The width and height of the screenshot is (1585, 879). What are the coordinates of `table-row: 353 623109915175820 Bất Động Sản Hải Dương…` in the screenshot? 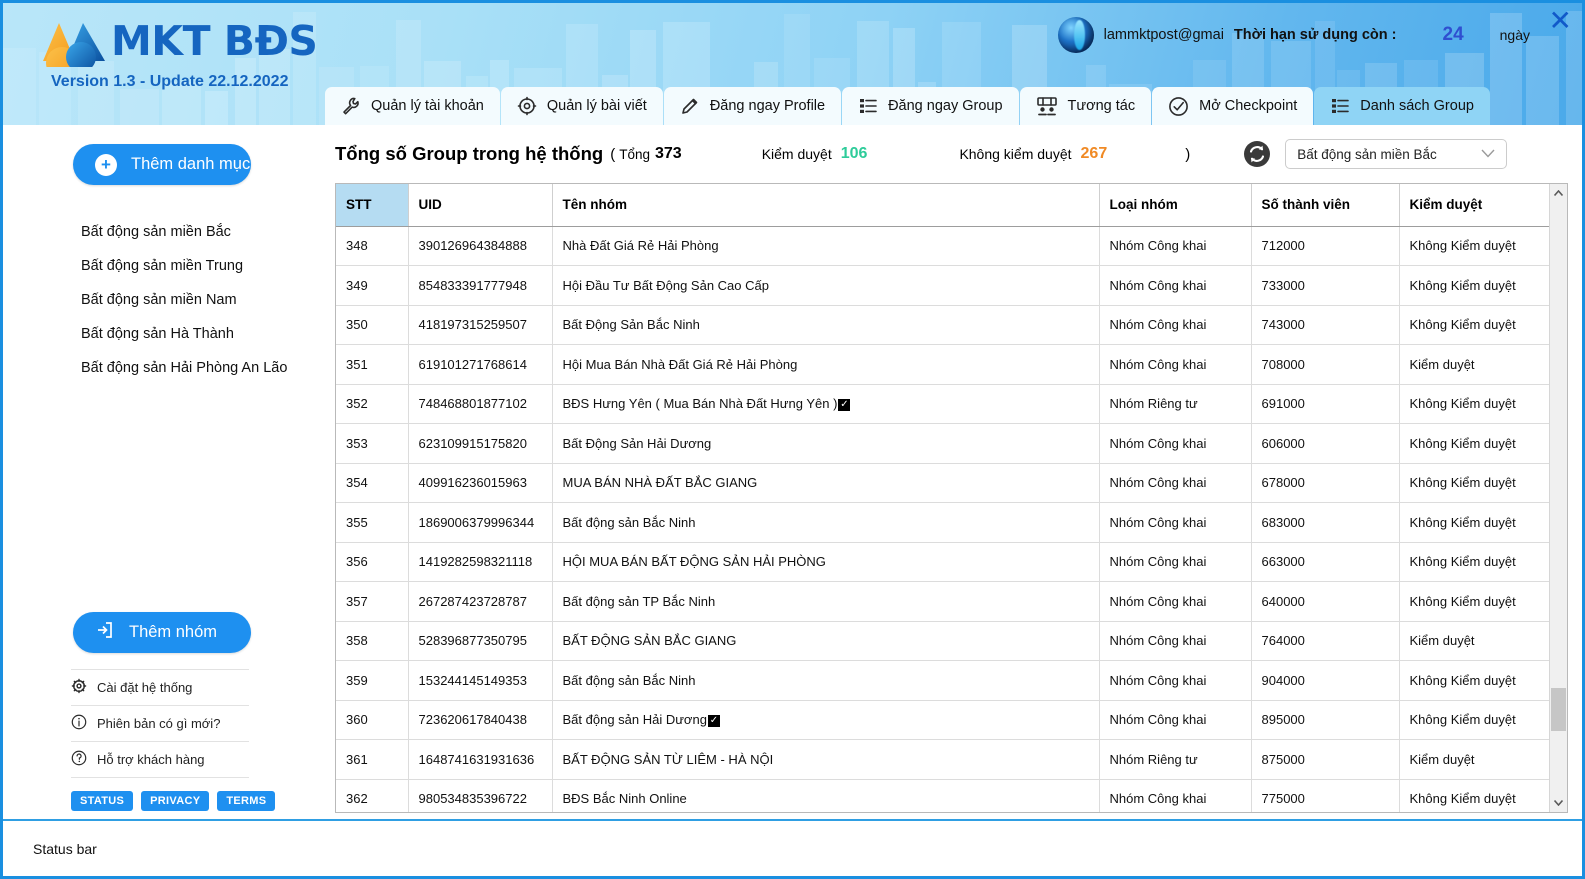 It's located at (942, 443).